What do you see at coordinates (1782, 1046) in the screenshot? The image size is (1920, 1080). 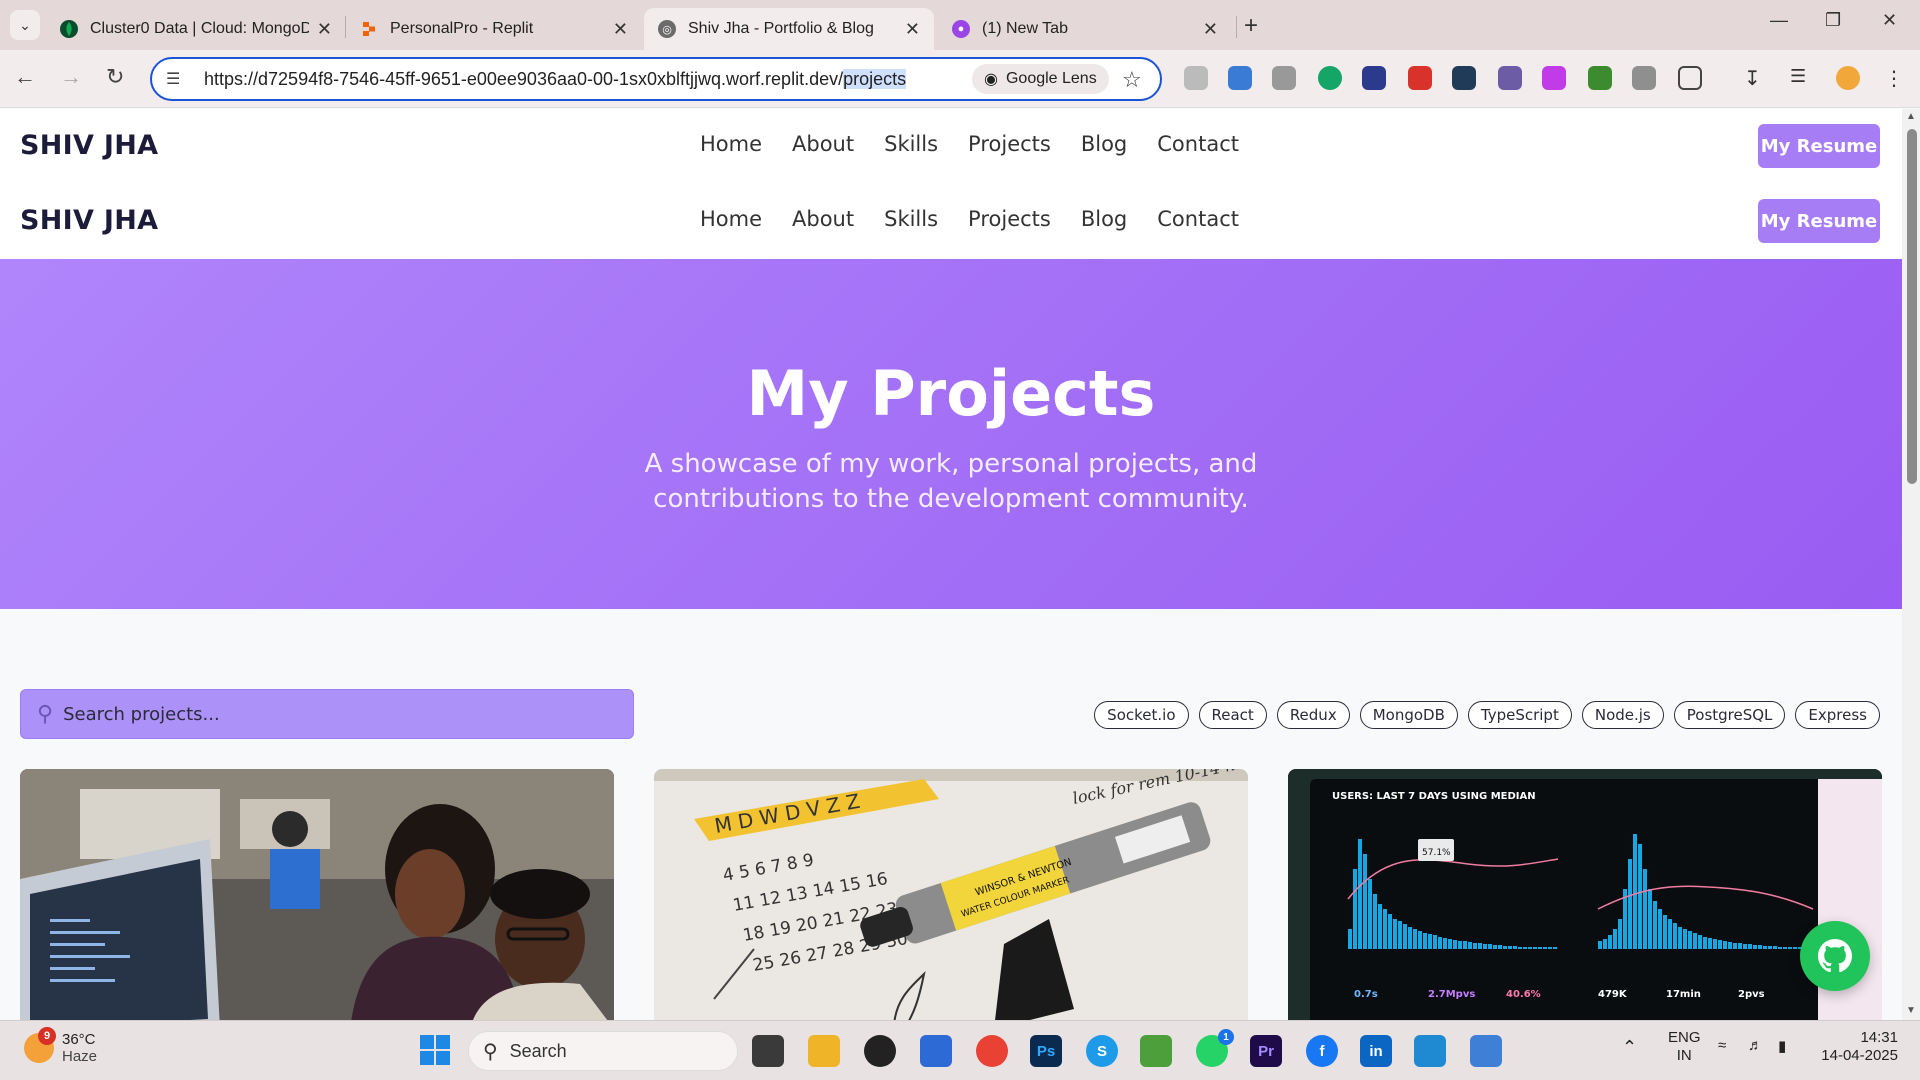 I see `battery-icon: ▮` at bounding box center [1782, 1046].